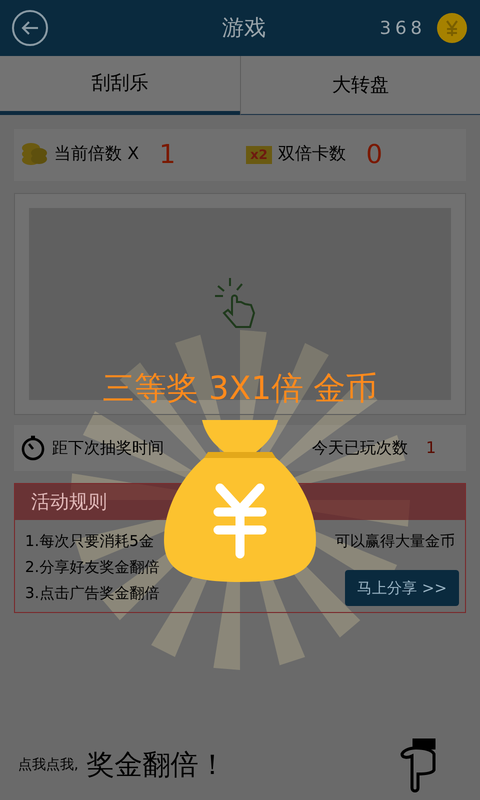 Image resolution: width=480 pixels, height=800 pixels. Describe the element at coordinates (360, 448) in the screenshot. I see `played-label: 今天已玩次数` at that location.